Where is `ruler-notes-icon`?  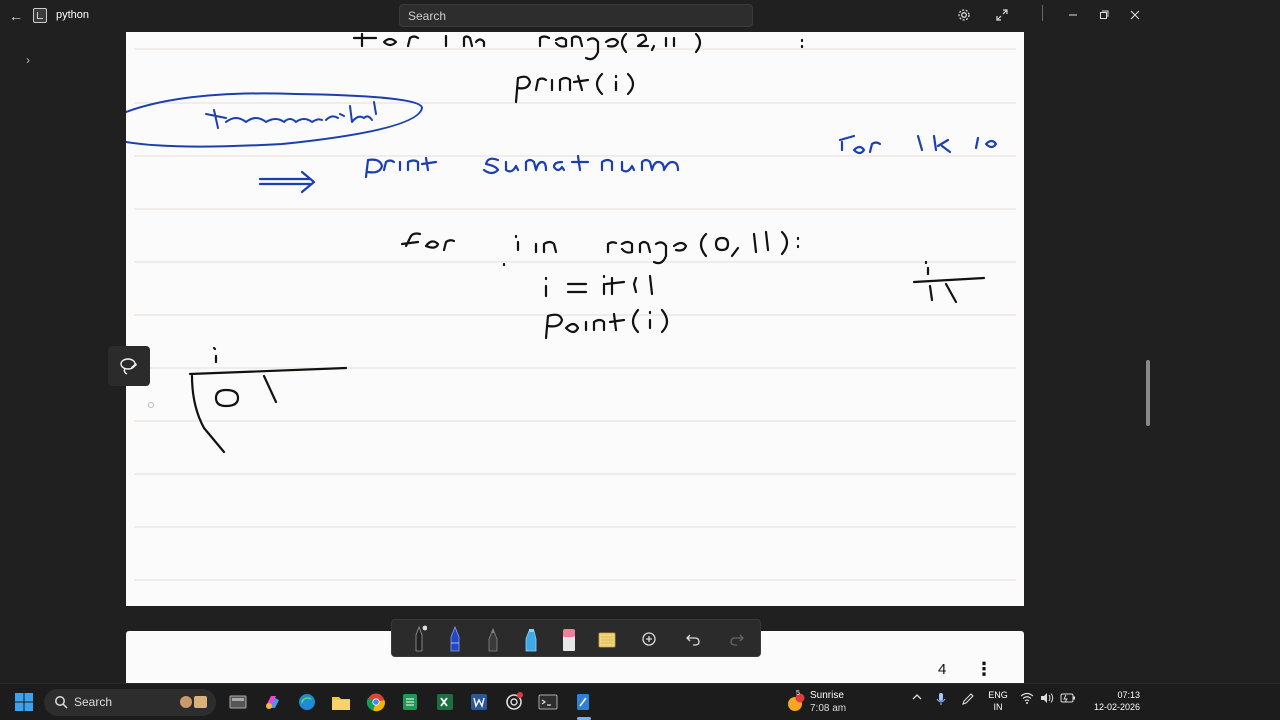
ruler-notes-icon is located at coordinates (607, 639).